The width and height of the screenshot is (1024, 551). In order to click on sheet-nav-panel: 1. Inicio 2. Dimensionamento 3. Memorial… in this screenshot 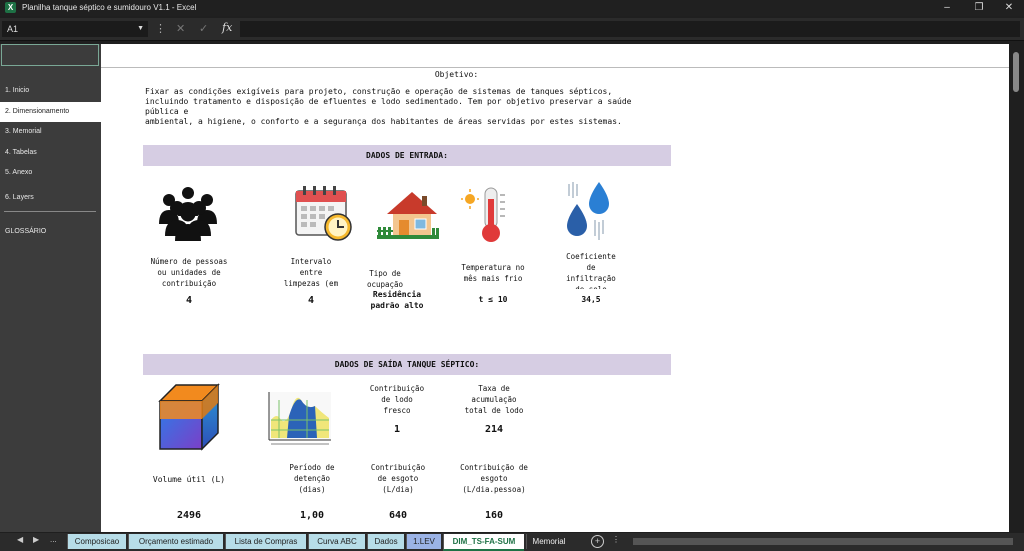, I will do `click(50, 288)`.